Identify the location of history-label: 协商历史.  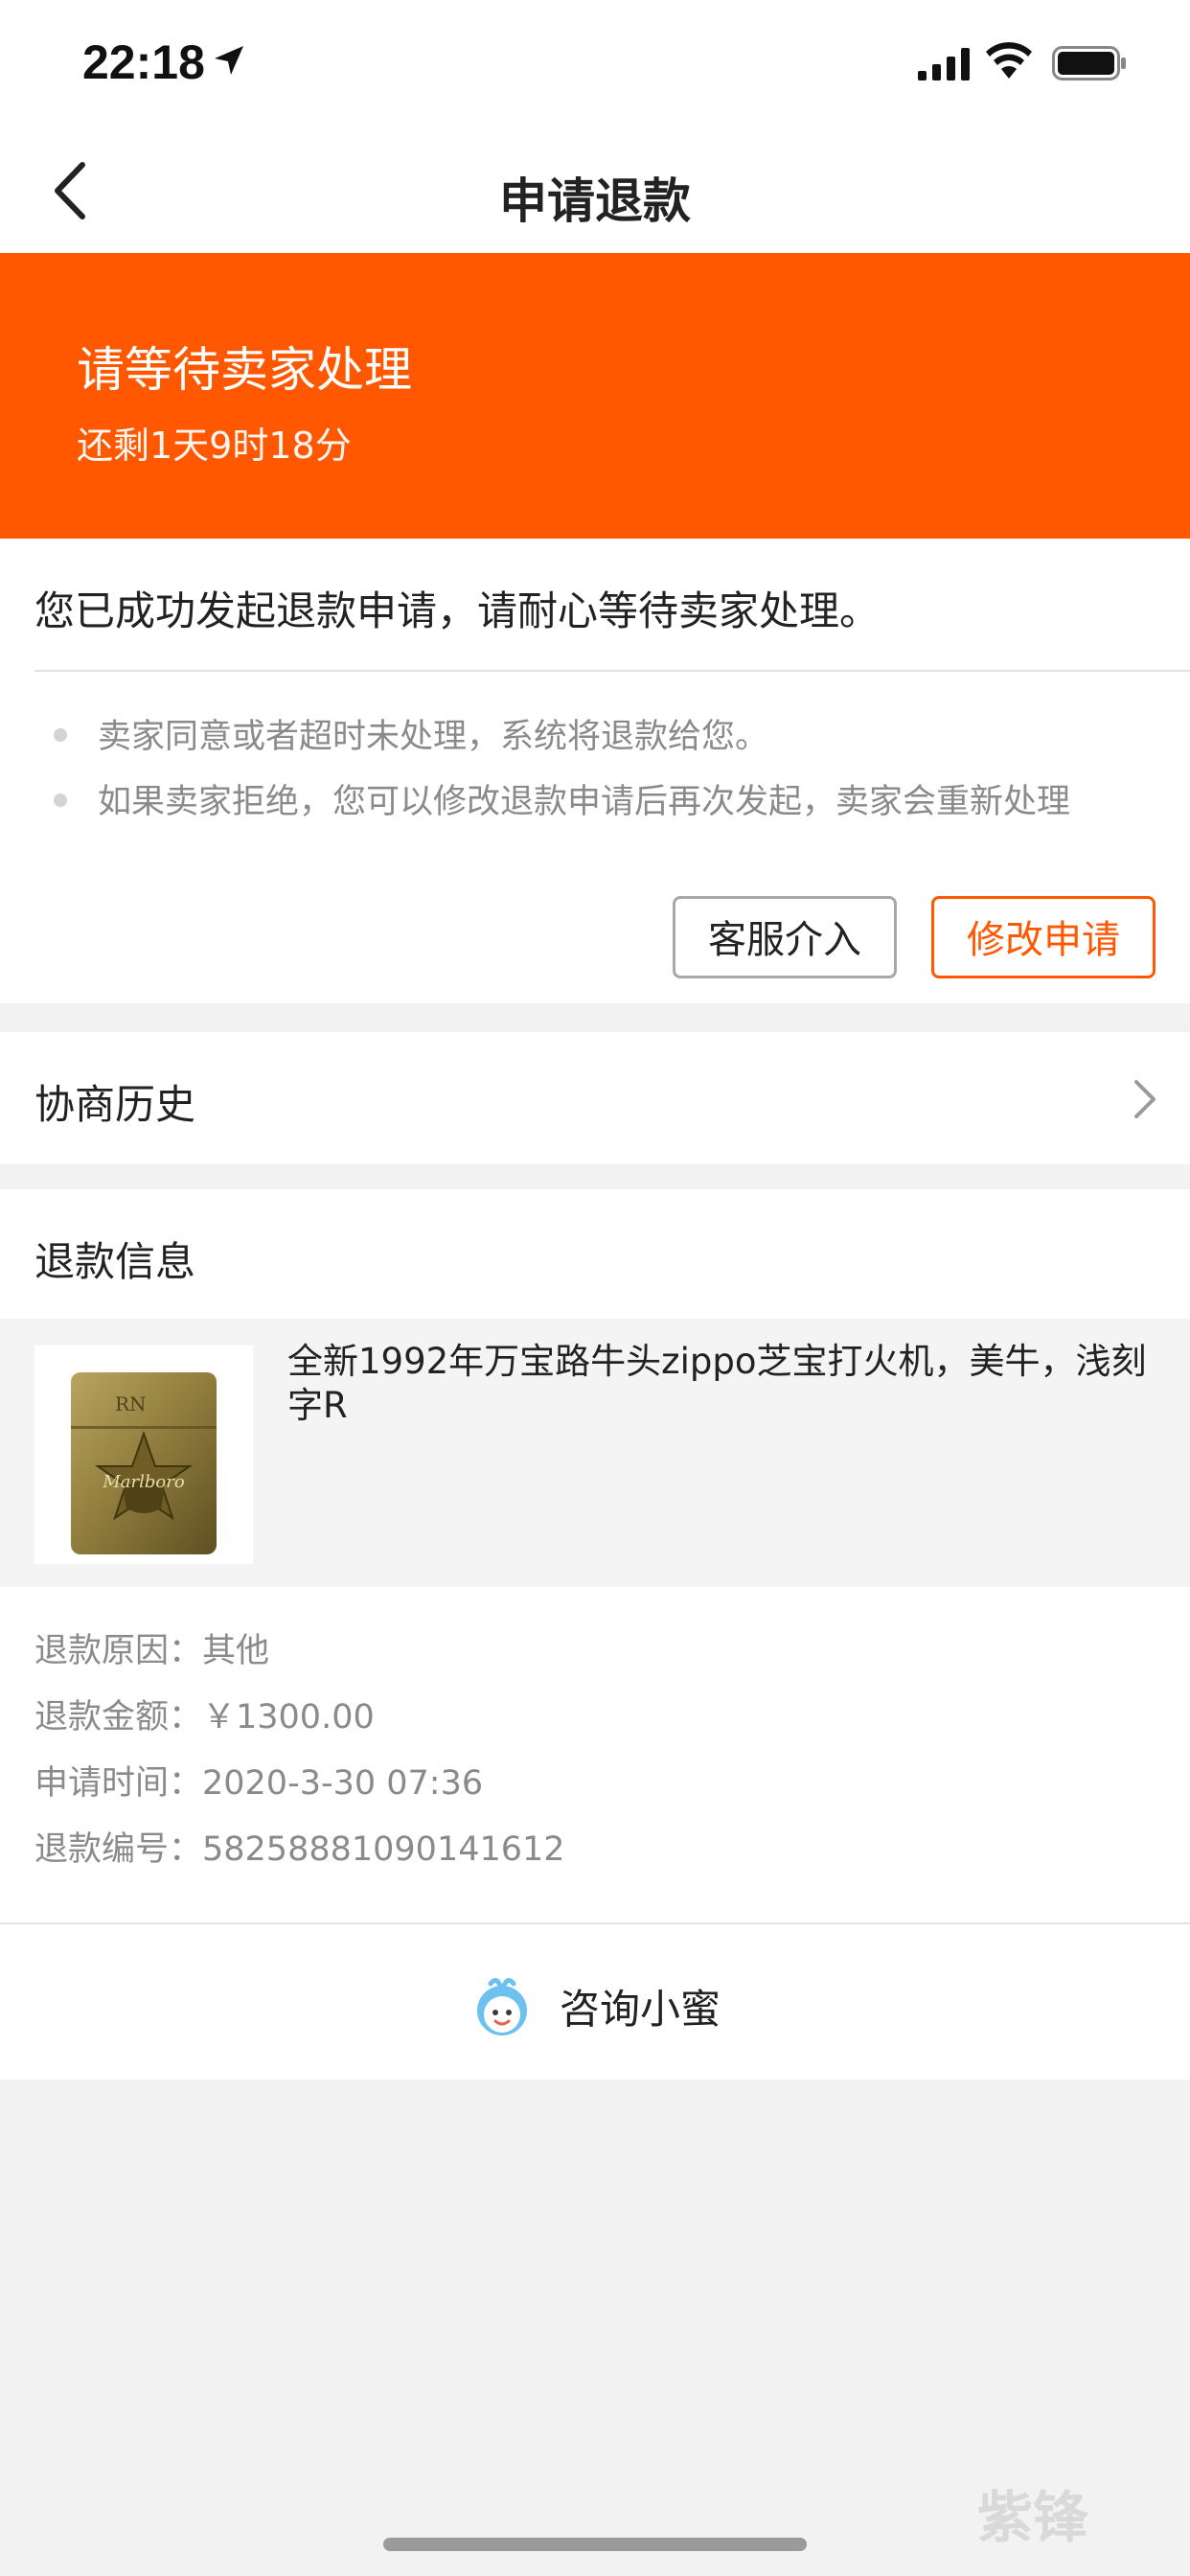
(115, 1104).